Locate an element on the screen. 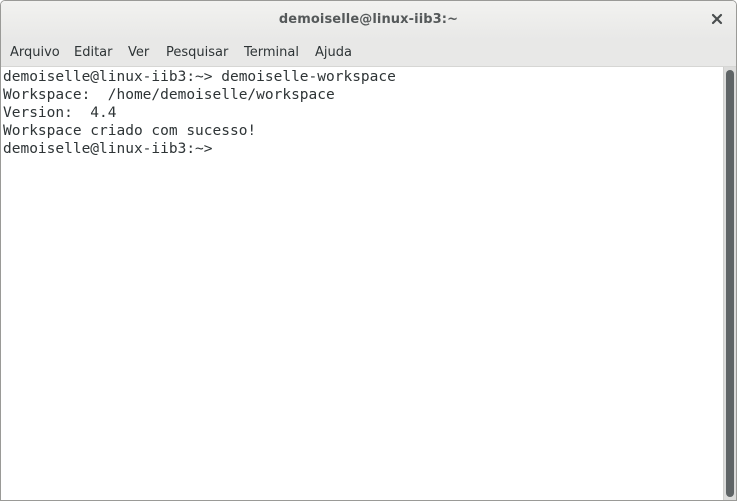 The height and width of the screenshot is (501, 737). menu-ver: Ver is located at coordinates (138, 52).